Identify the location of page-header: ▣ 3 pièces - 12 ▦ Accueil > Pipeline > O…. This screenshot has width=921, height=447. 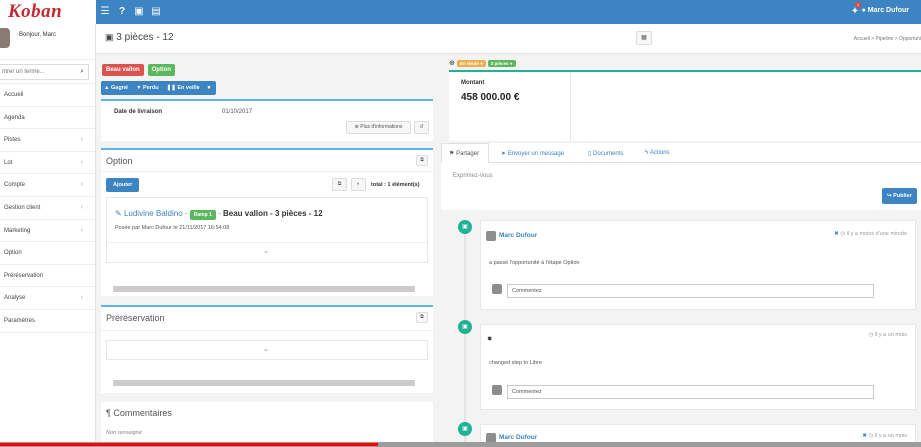
(508, 39).